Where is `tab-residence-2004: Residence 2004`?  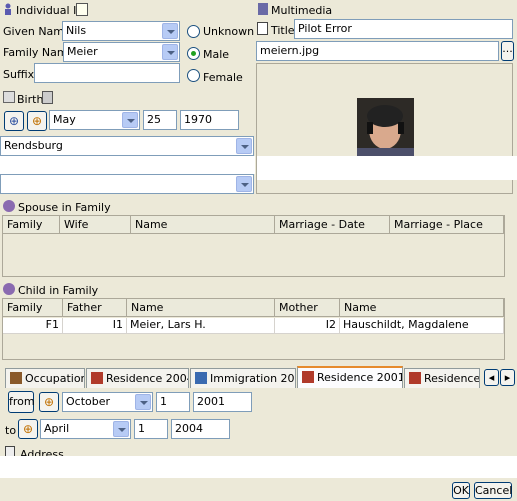 tab-residence-2004: Residence 2004 is located at coordinates (137, 378).